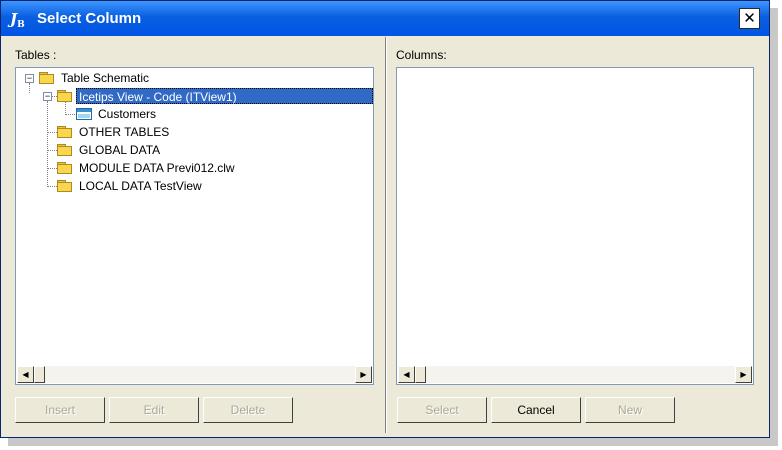 Image resolution: width=782 pixels, height=450 pixels. Describe the element at coordinates (385, 18) in the screenshot. I see `title-bar: JB Select Column ✕` at that location.